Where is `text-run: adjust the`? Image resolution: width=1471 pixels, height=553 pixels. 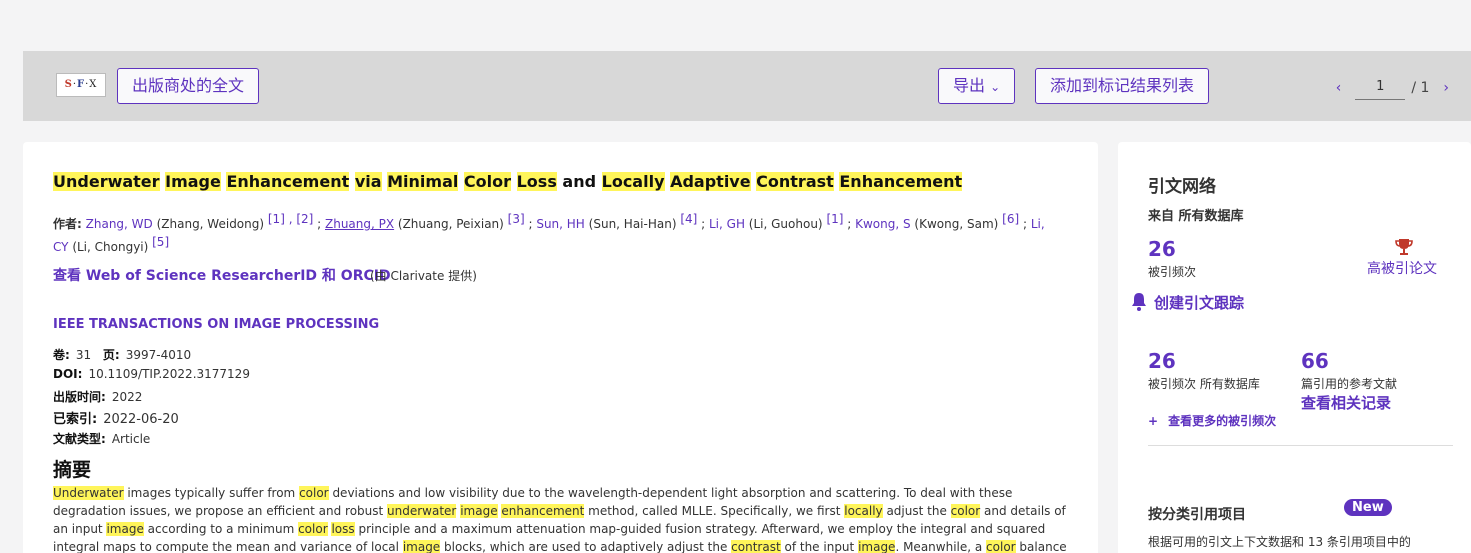
text-run: adjust the is located at coordinates (916, 511).